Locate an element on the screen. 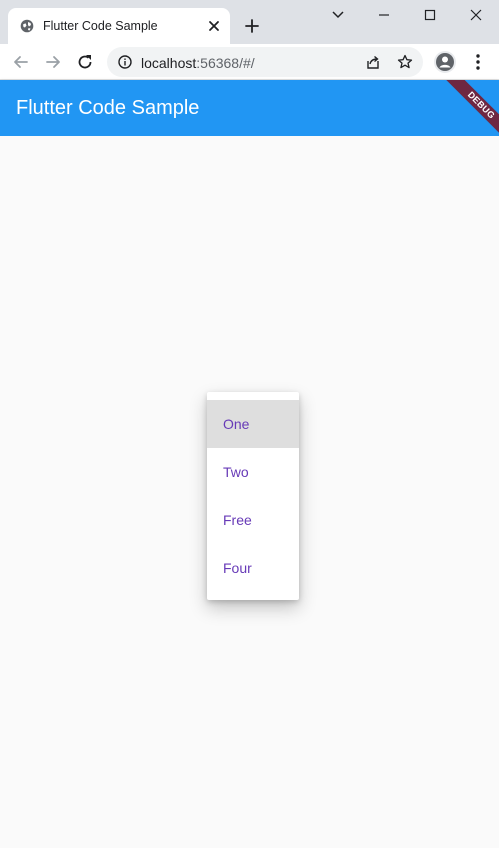 The image size is (499, 848). browser-tab: Flutter Code Sample is located at coordinates (119, 26).